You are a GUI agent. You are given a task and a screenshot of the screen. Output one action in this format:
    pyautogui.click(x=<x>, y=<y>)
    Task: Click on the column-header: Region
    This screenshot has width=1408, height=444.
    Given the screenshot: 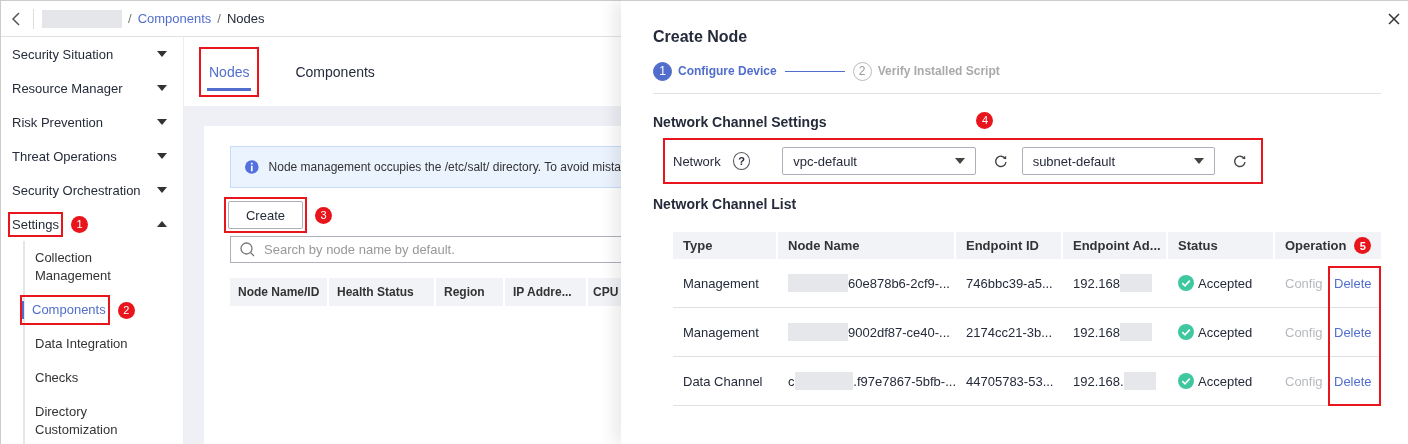 What is the action you would take?
    pyautogui.click(x=470, y=292)
    